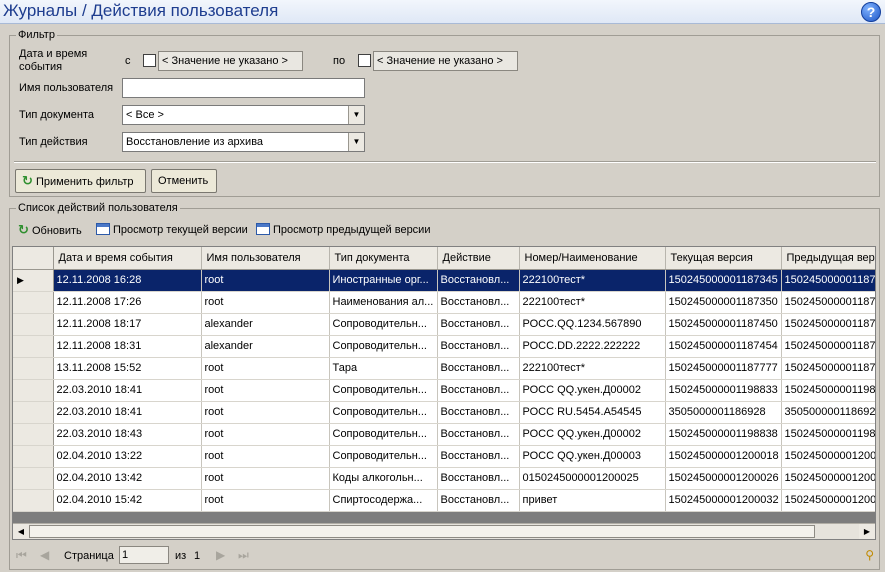 This screenshot has height=572, width=885. Describe the element at coordinates (33, 280) in the screenshot. I see `row-header: ▶` at that location.